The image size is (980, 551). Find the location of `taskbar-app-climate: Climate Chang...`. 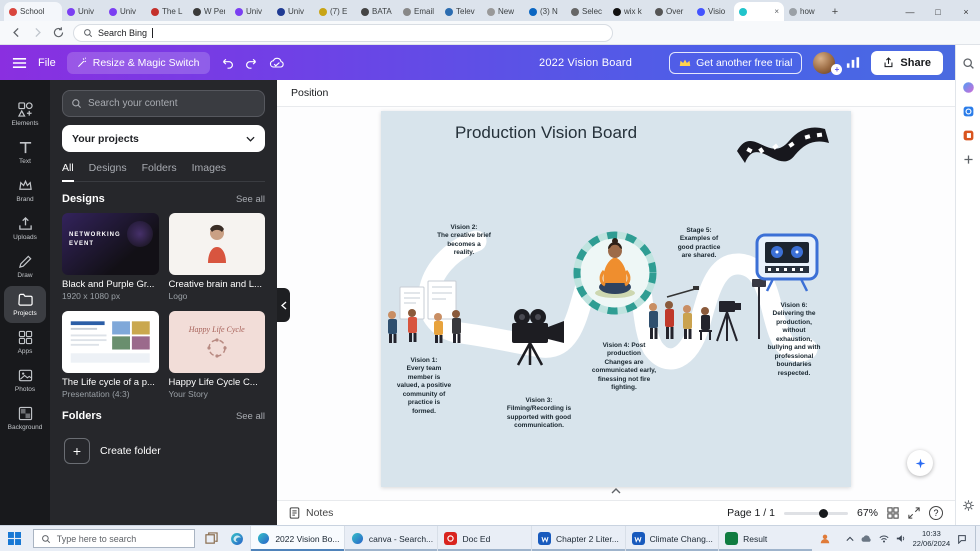

taskbar-app-climate: Climate Chang... is located at coordinates (671, 538).